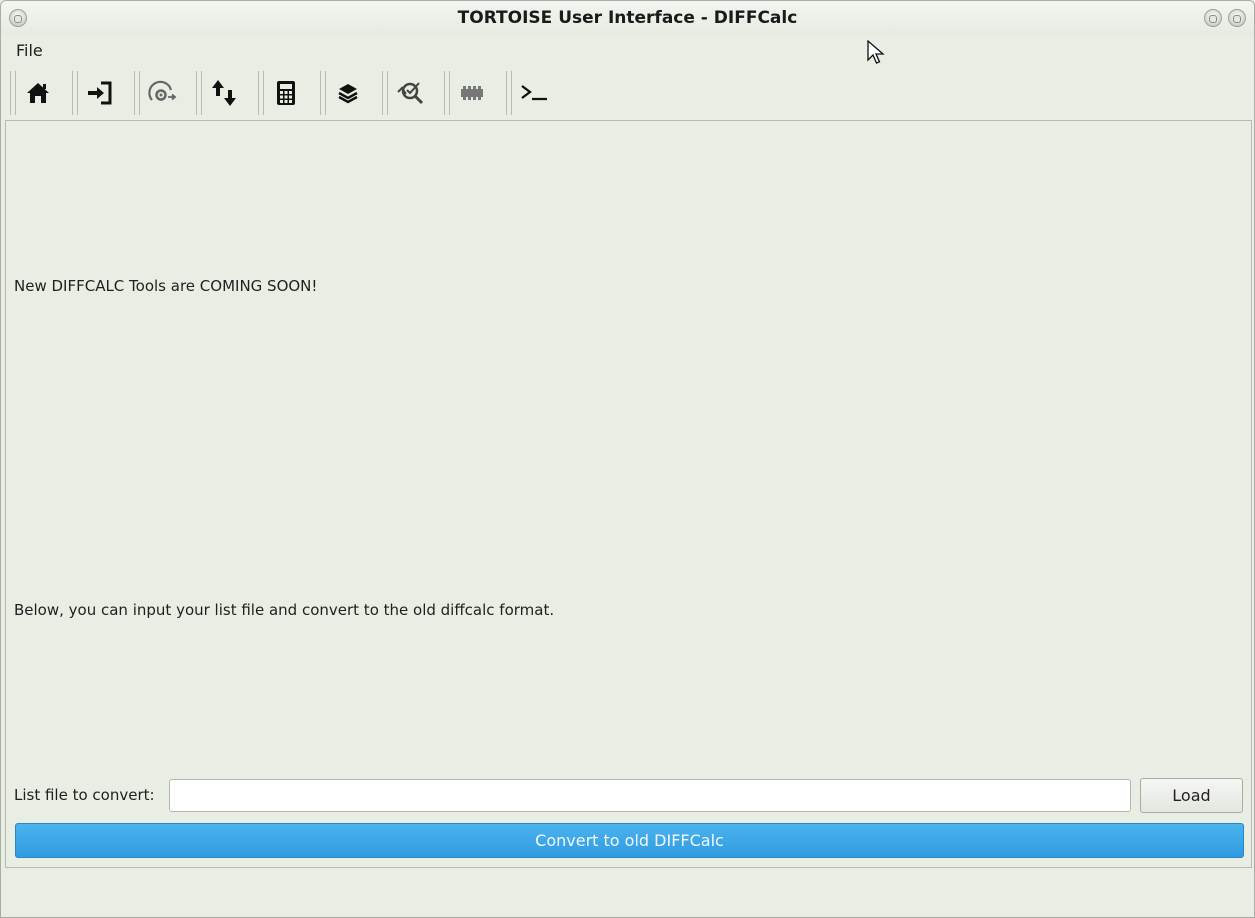  Describe the element at coordinates (876, 52) in the screenshot. I see `mouse-cursor-icon` at that location.